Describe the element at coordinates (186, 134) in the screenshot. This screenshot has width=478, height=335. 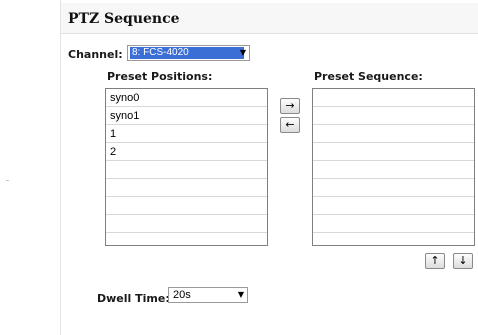
I see `list-item: 1` at that location.